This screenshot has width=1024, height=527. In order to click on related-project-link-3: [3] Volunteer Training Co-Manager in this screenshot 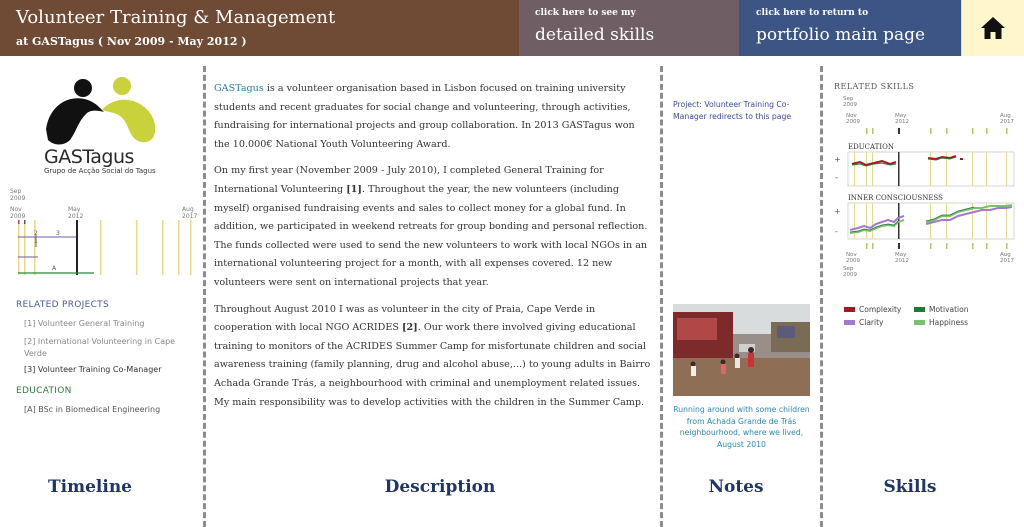, I will do `click(104, 370)`.